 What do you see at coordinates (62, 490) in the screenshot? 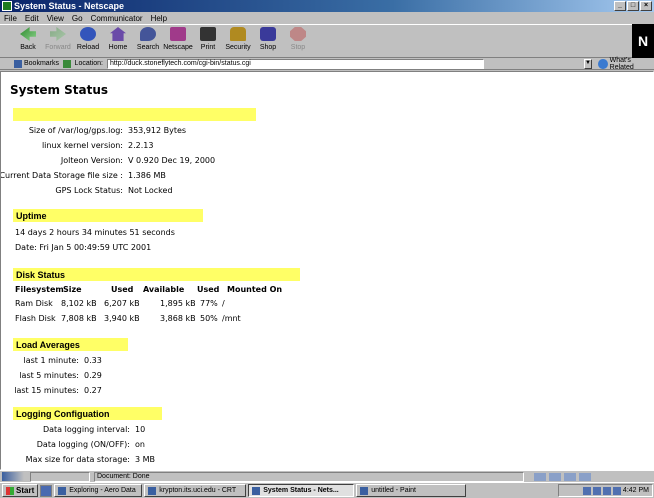
I see `folder-icon` at bounding box center [62, 490].